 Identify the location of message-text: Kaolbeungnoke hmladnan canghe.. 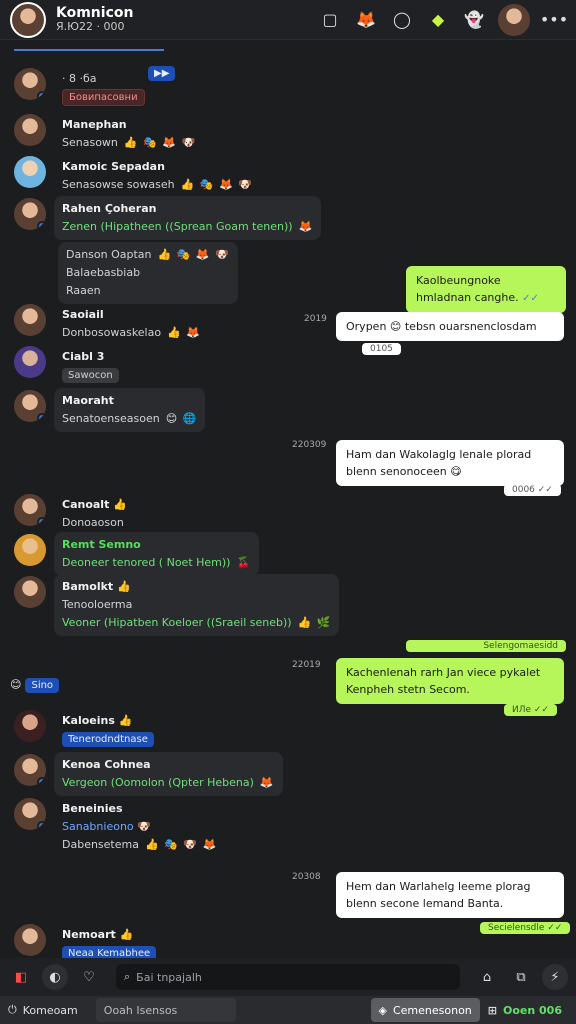
(467, 289).